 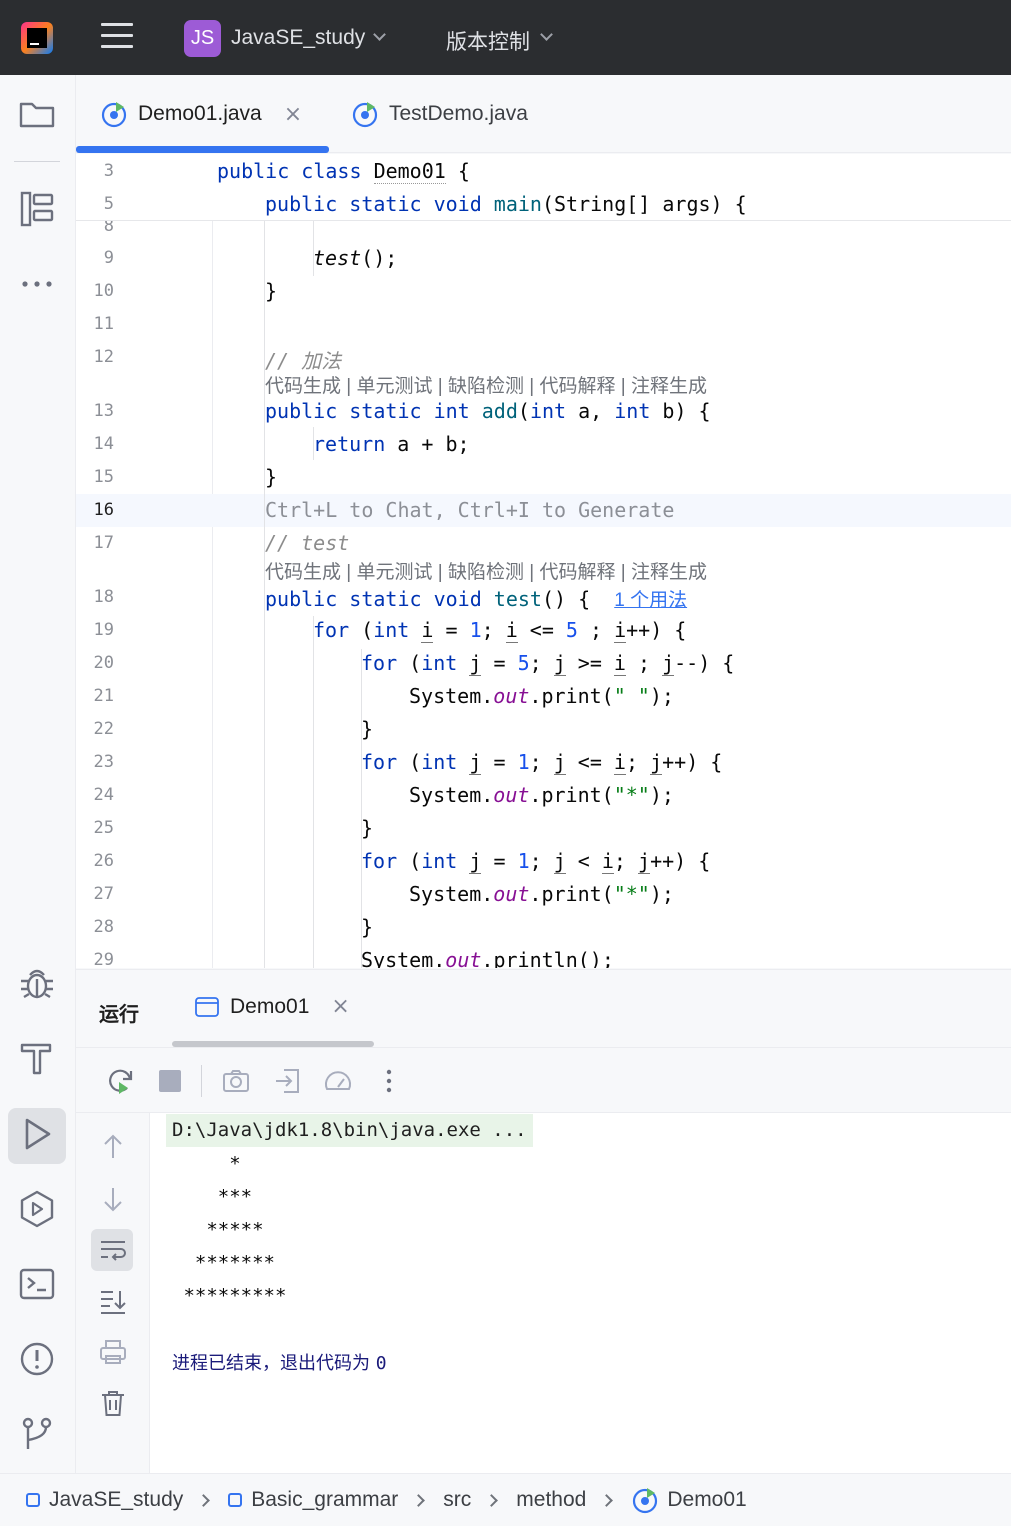 I want to click on code-line: System.out.println();, so click(x=487, y=958).